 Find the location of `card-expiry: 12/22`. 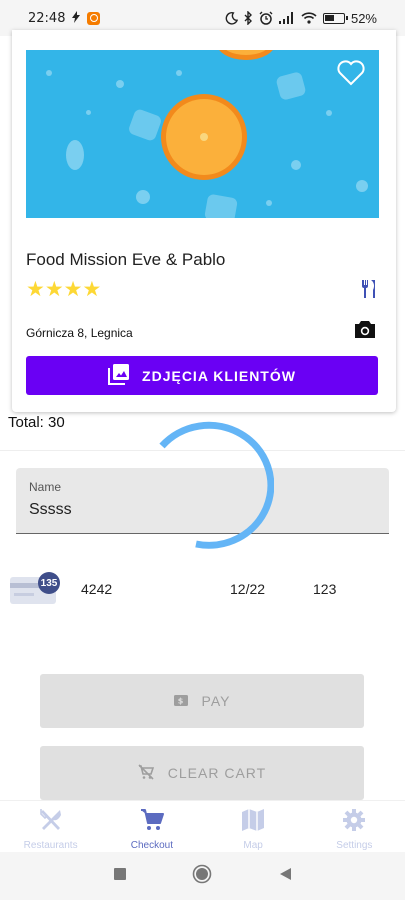

card-expiry: 12/22 is located at coordinates (248, 589).